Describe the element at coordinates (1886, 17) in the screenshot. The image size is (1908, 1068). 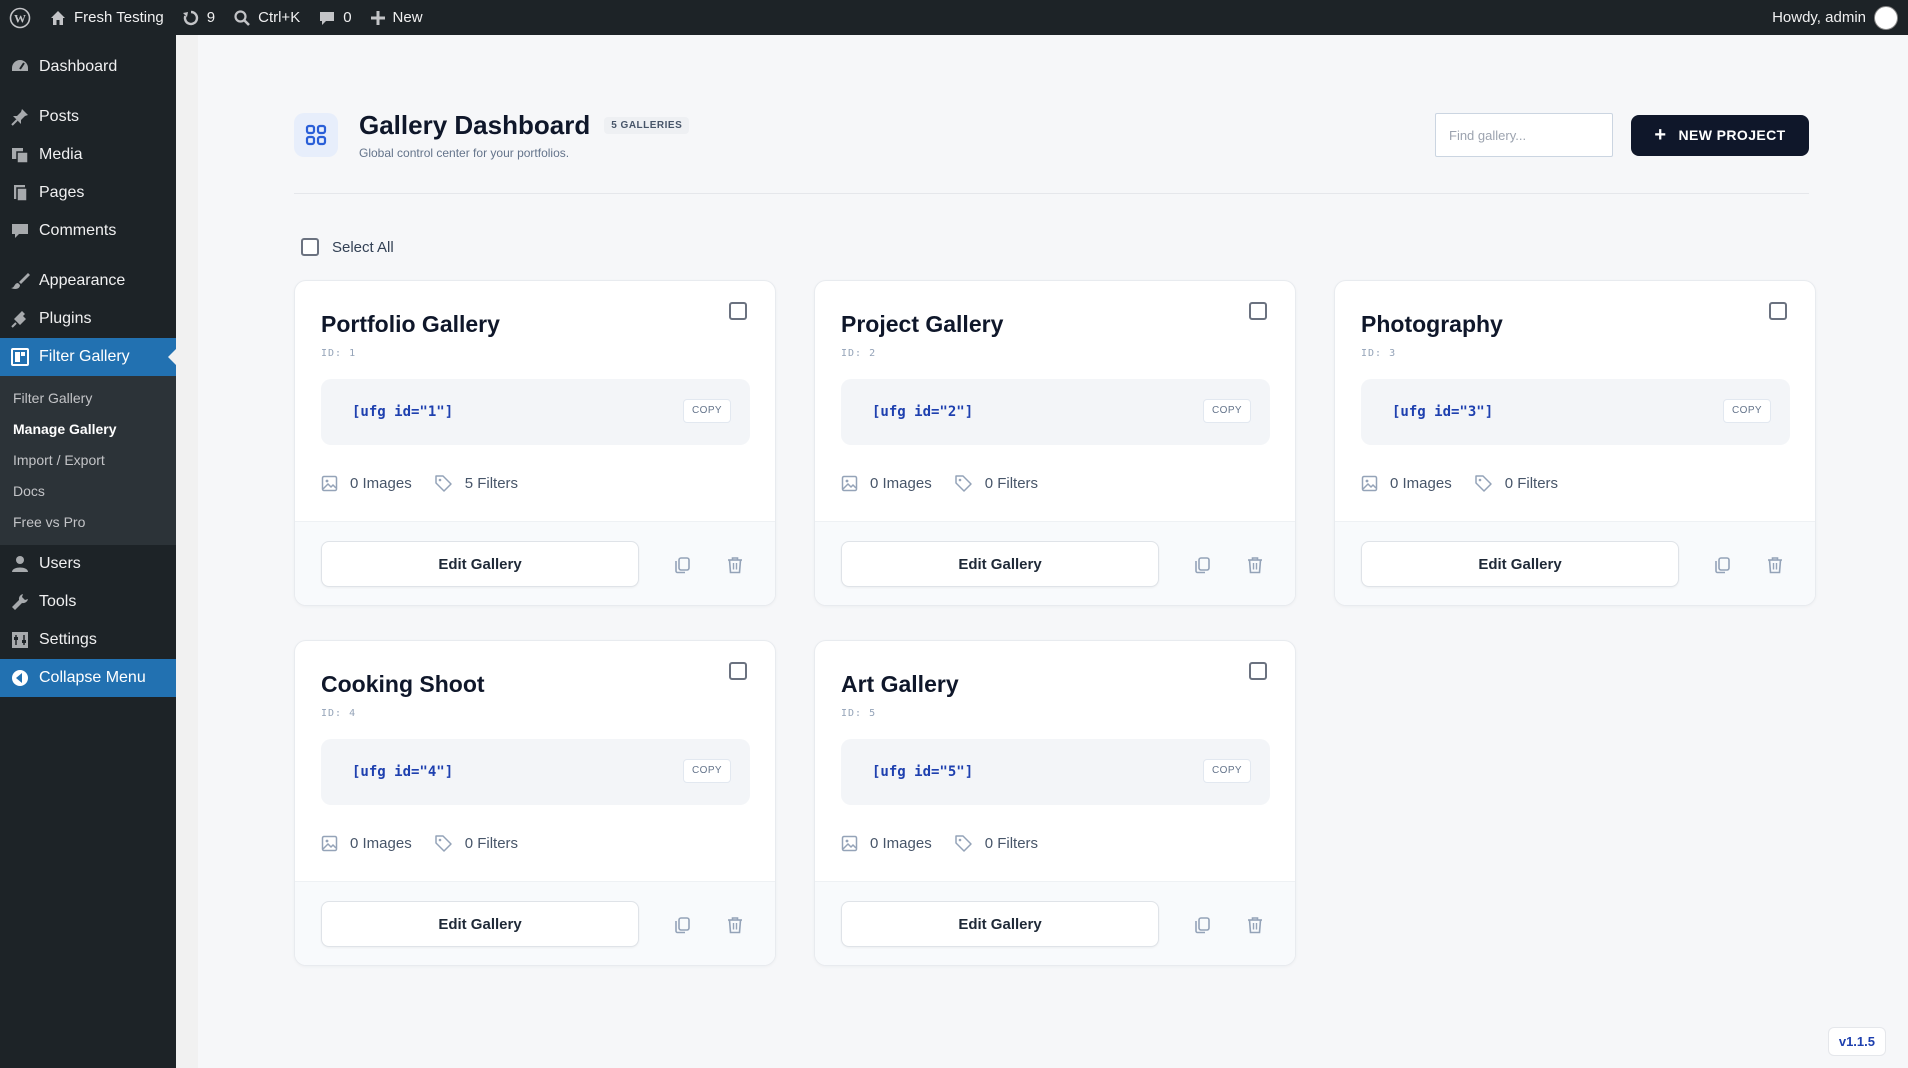
I see `avatar` at that location.